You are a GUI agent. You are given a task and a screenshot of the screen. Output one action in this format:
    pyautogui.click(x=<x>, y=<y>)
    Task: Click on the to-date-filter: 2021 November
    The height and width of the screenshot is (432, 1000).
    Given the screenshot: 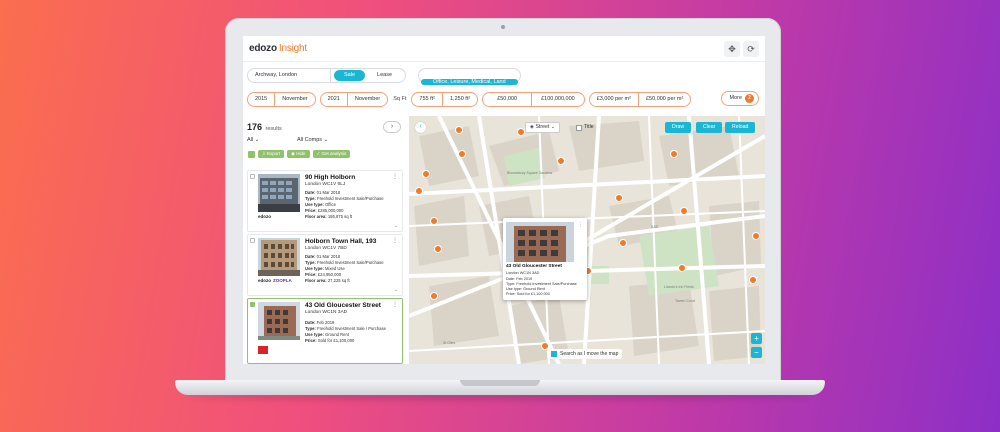 What is the action you would take?
    pyautogui.click(x=354, y=99)
    